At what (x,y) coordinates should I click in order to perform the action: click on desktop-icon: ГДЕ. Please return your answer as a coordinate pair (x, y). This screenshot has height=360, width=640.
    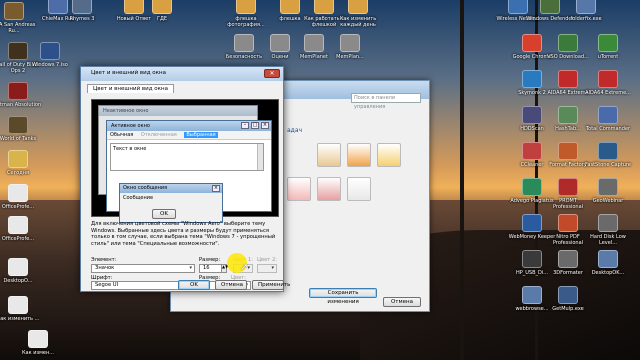
    Looking at the image, I should click on (162, 11).